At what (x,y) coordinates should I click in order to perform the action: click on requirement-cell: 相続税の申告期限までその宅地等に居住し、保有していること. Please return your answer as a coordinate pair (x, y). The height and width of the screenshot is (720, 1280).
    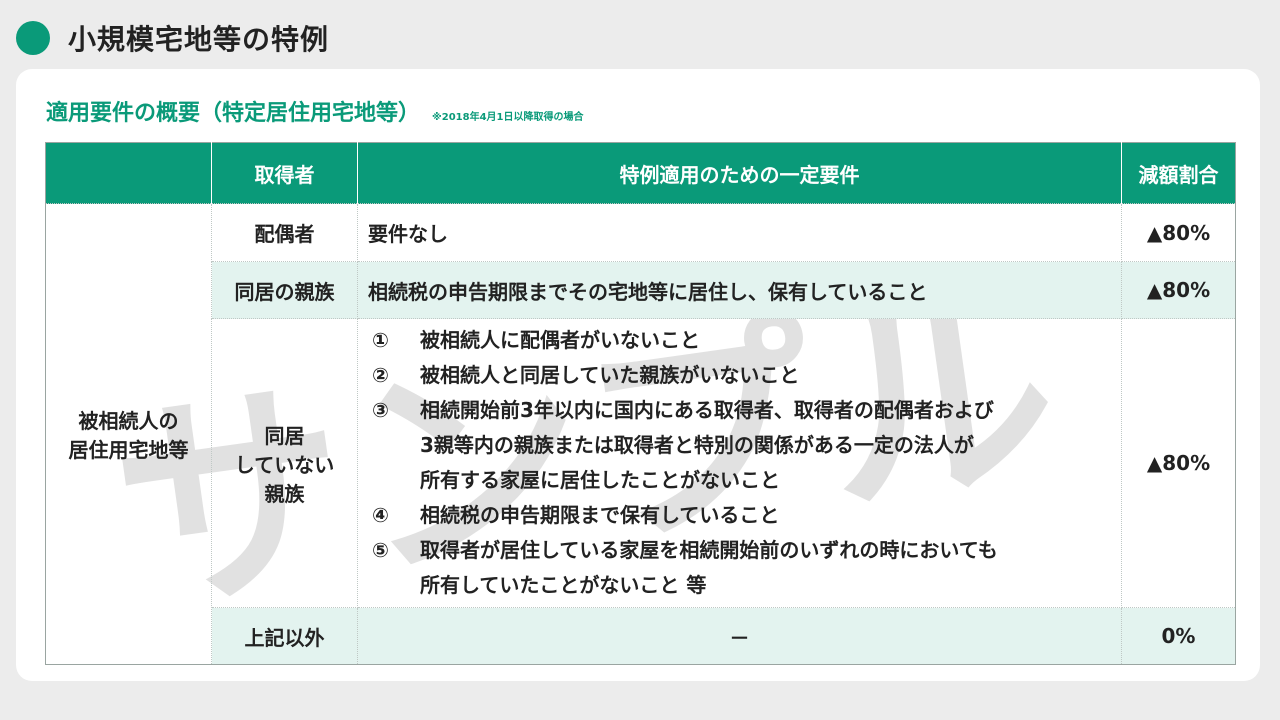
    Looking at the image, I should click on (739, 290).